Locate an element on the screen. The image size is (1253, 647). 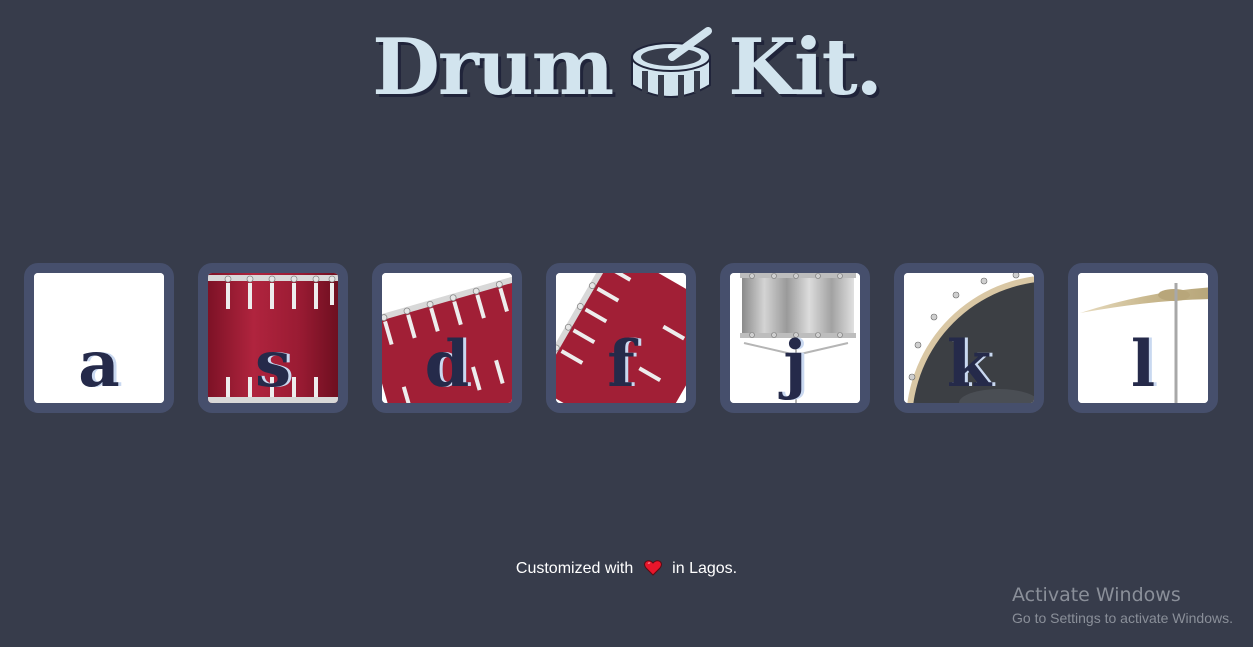
drum-button-d: d is located at coordinates (447, 338).